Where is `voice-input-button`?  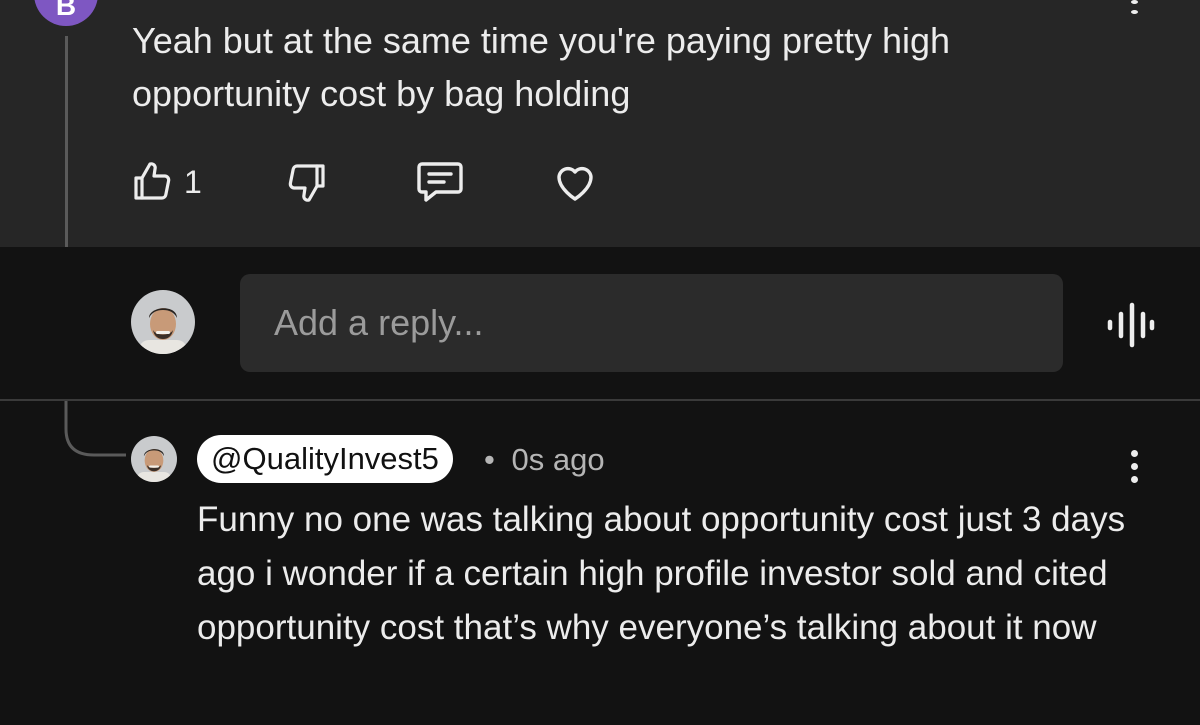 voice-input-button is located at coordinates (1131, 325).